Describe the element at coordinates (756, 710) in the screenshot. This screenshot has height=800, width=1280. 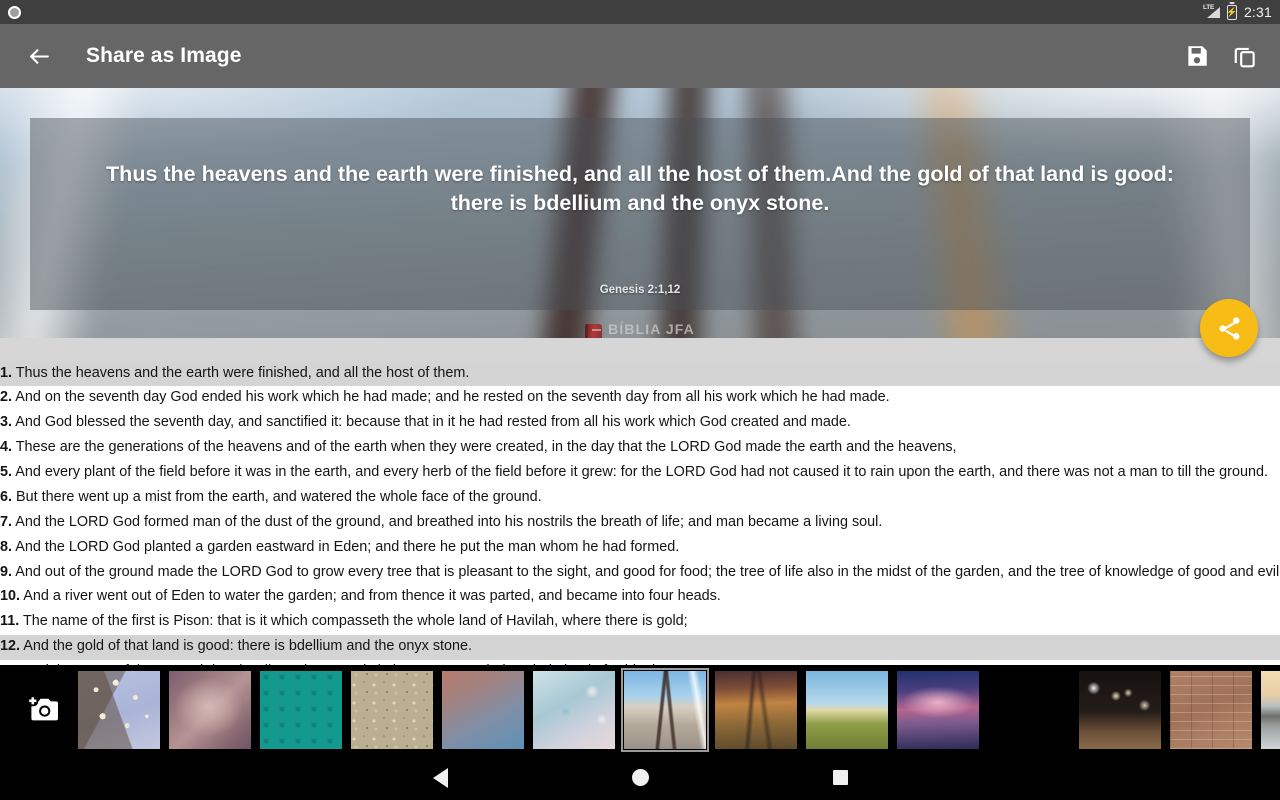
I see `thumb-railroad` at that location.